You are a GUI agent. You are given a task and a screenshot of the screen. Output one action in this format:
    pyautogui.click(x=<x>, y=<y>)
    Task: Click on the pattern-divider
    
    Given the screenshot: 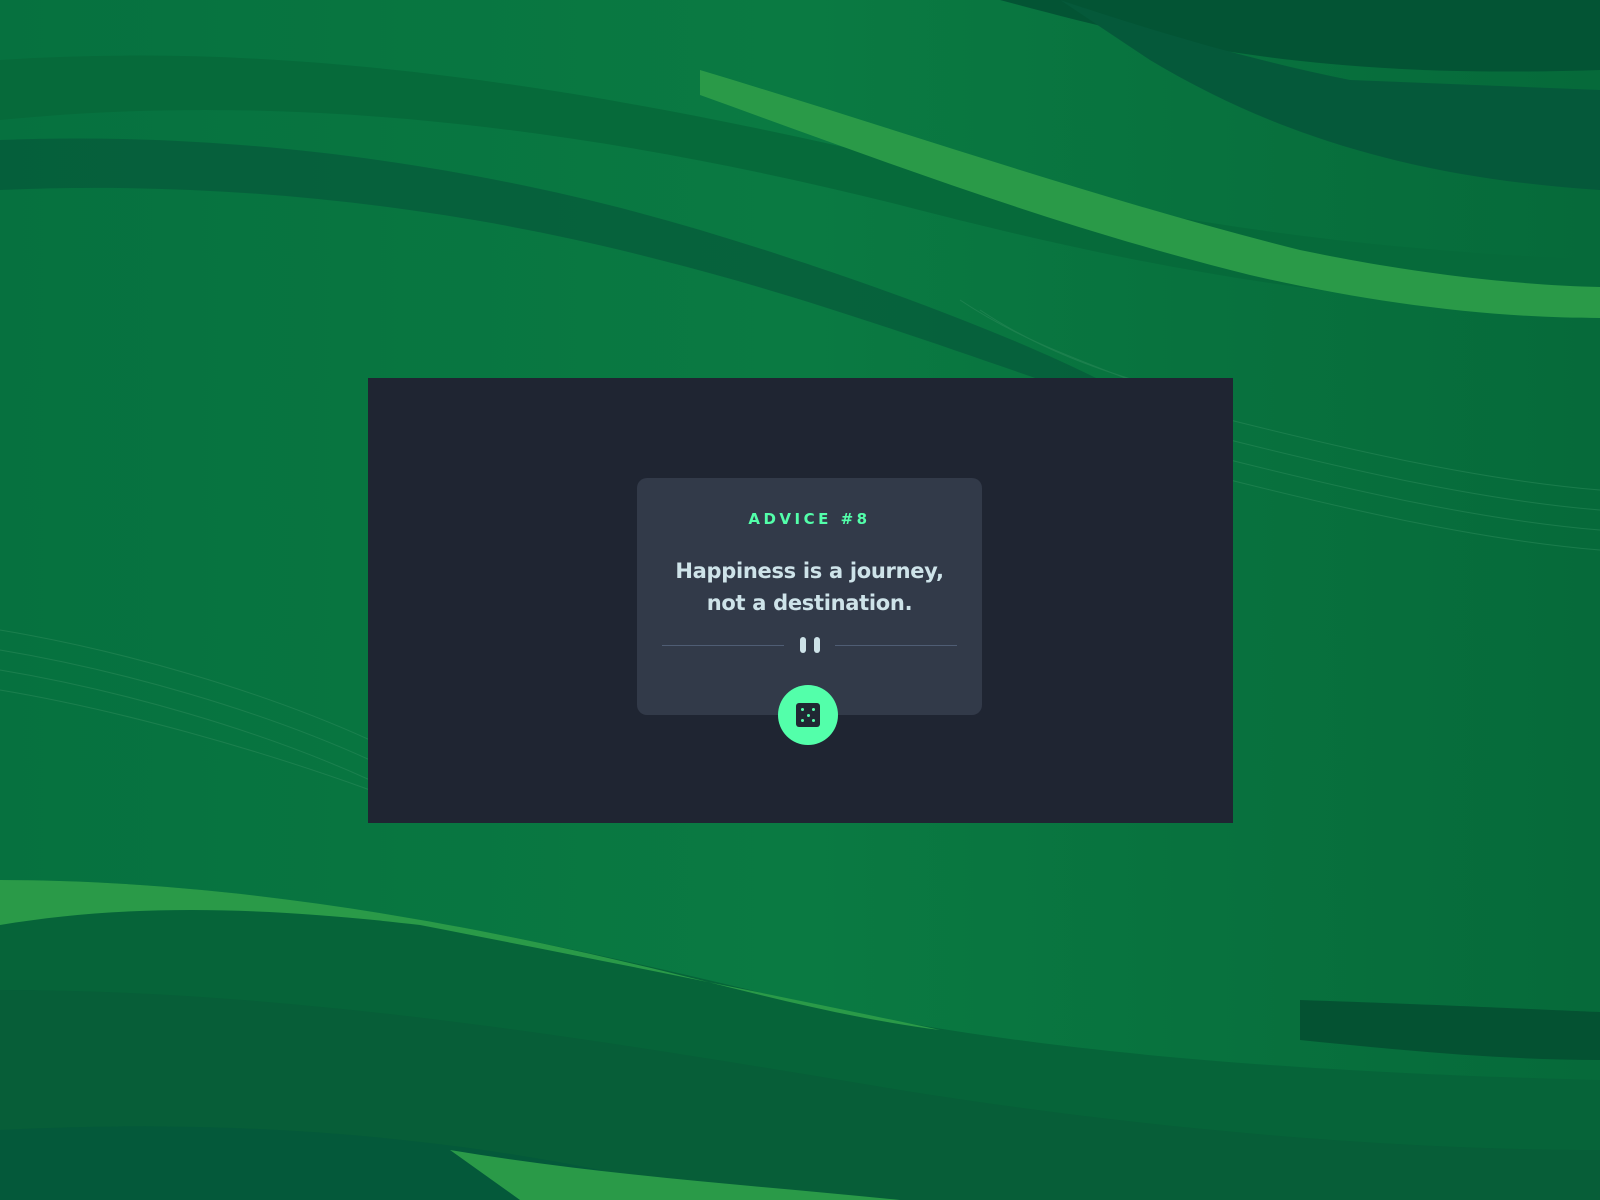 What is the action you would take?
    pyautogui.click(x=809, y=646)
    